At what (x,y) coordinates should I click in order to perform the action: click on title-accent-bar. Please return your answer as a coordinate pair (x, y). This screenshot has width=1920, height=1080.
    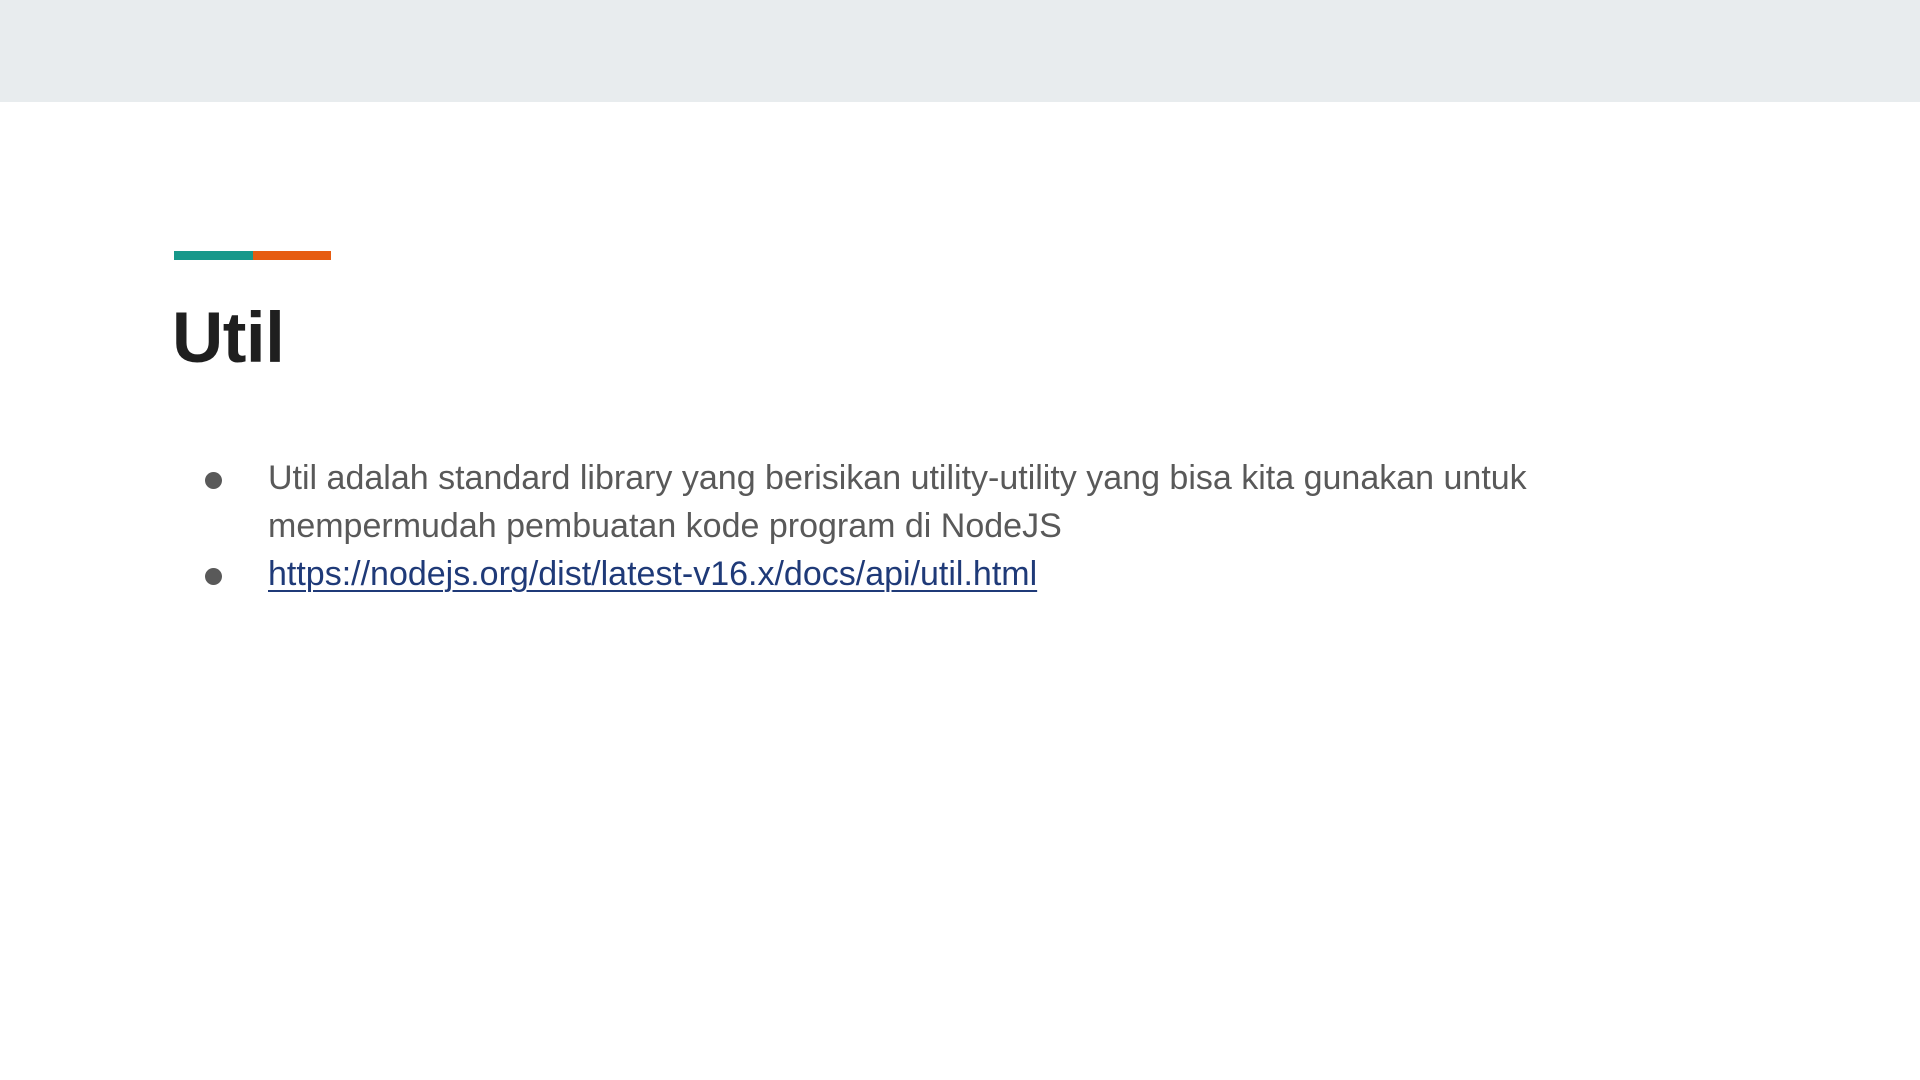
    Looking at the image, I should click on (252, 255).